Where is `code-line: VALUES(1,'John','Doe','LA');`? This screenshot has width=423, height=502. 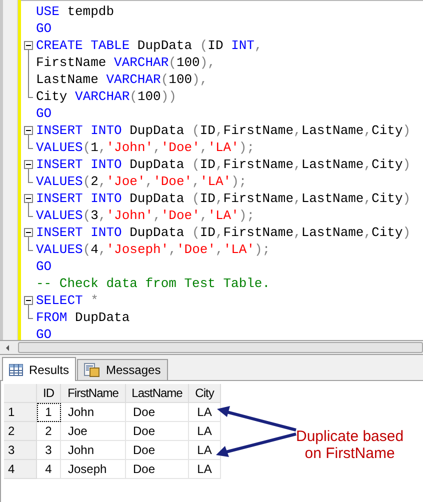
code-line: VALUES(1,'John','Doe','LA'); is located at coordinates (145, 147).